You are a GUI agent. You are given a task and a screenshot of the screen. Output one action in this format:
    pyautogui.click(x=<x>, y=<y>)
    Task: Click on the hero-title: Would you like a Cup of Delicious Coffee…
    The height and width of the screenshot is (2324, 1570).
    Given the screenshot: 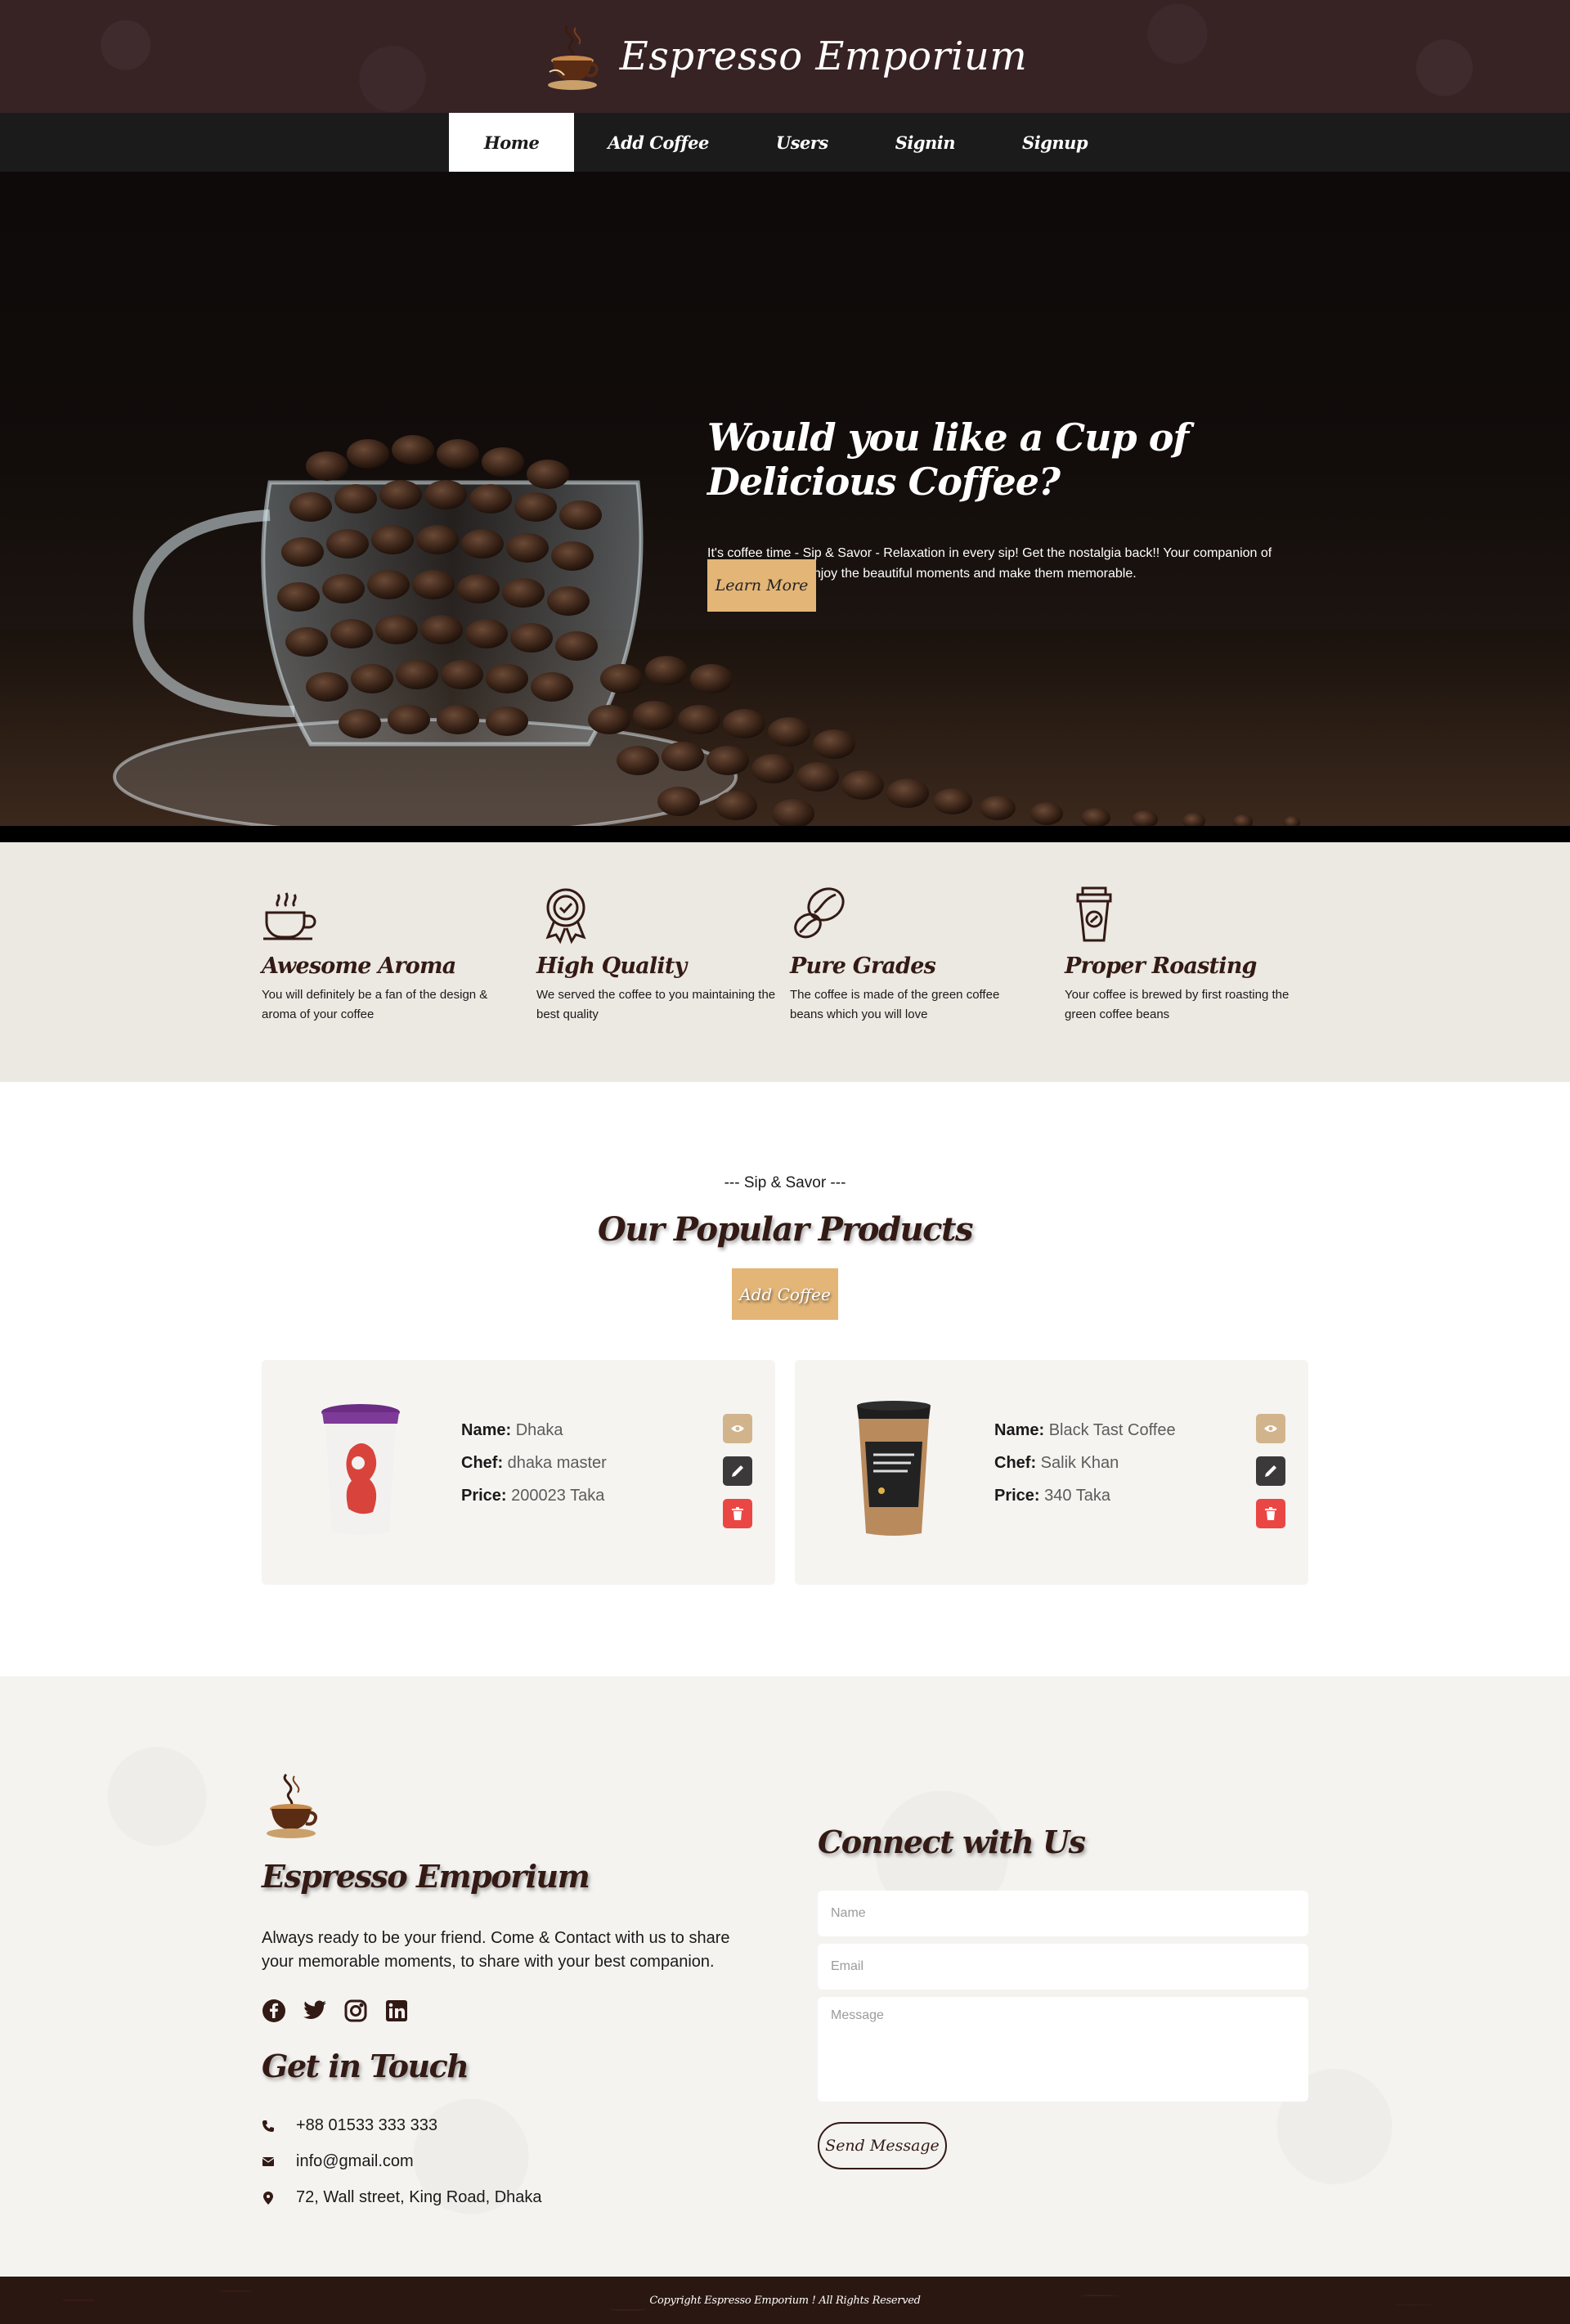 What is the action you would take?
    pyautogui.click(x=948, y=460)
    